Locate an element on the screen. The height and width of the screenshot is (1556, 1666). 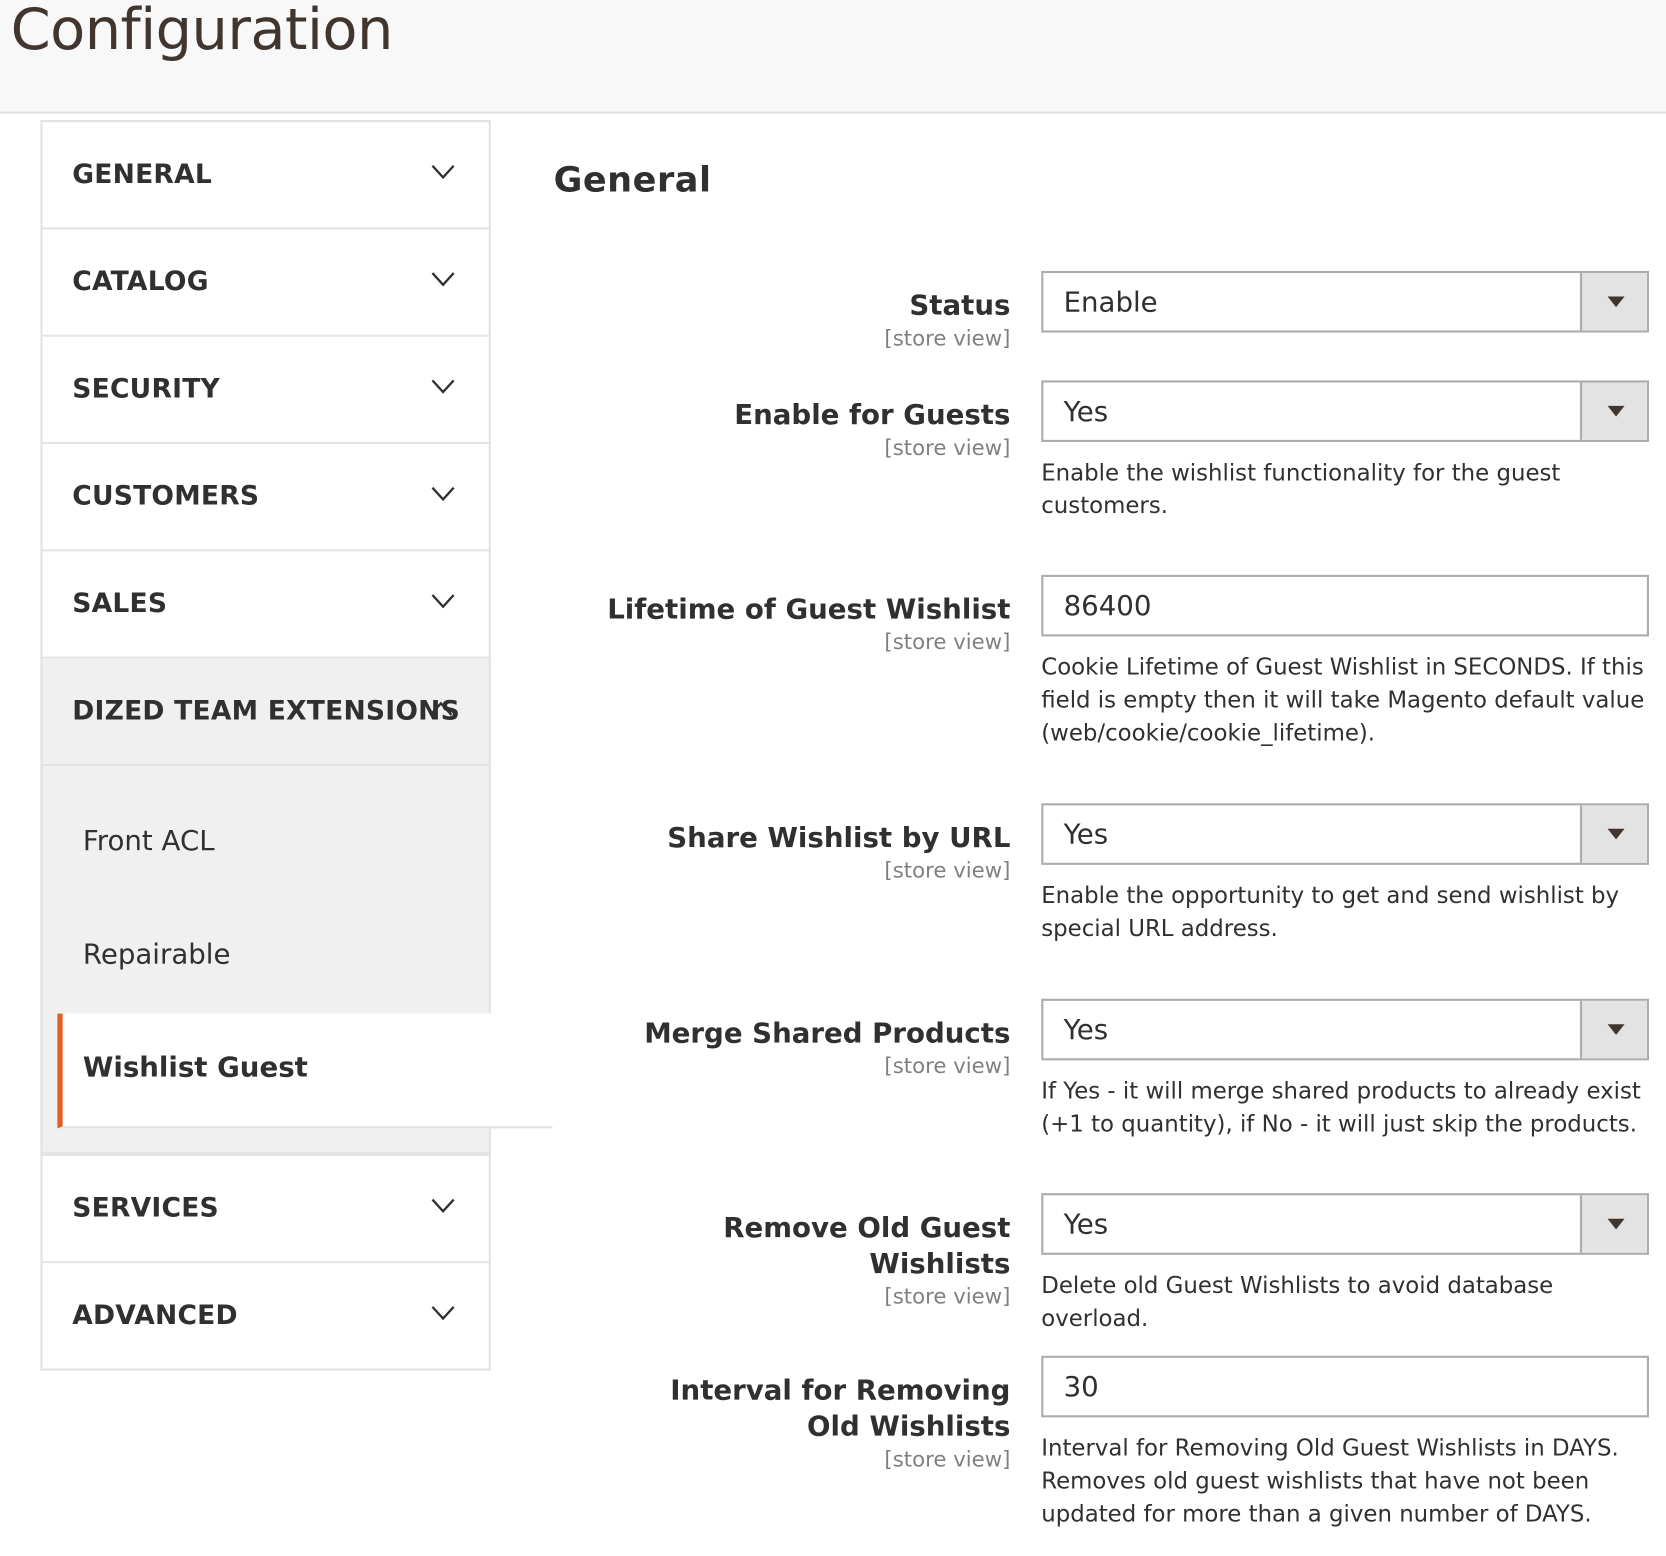
nav-item-repairable: Repairable is located at coordinates (266, 948).